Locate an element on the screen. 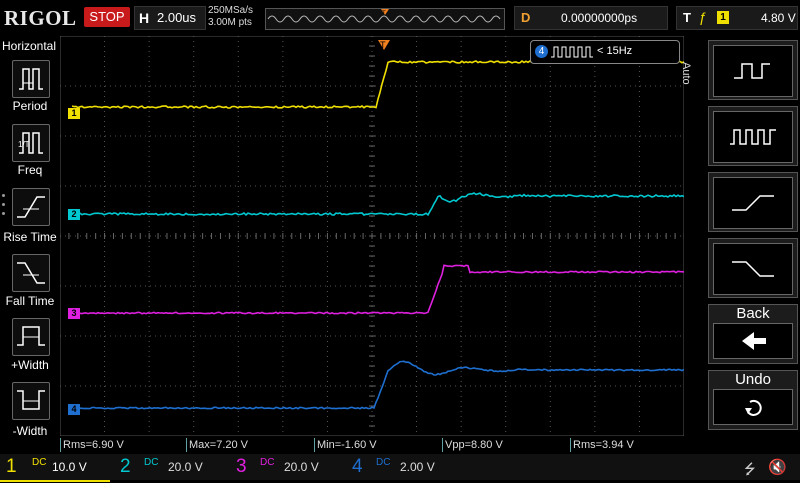  rise-time-icon is located at coordinates (31, 207).